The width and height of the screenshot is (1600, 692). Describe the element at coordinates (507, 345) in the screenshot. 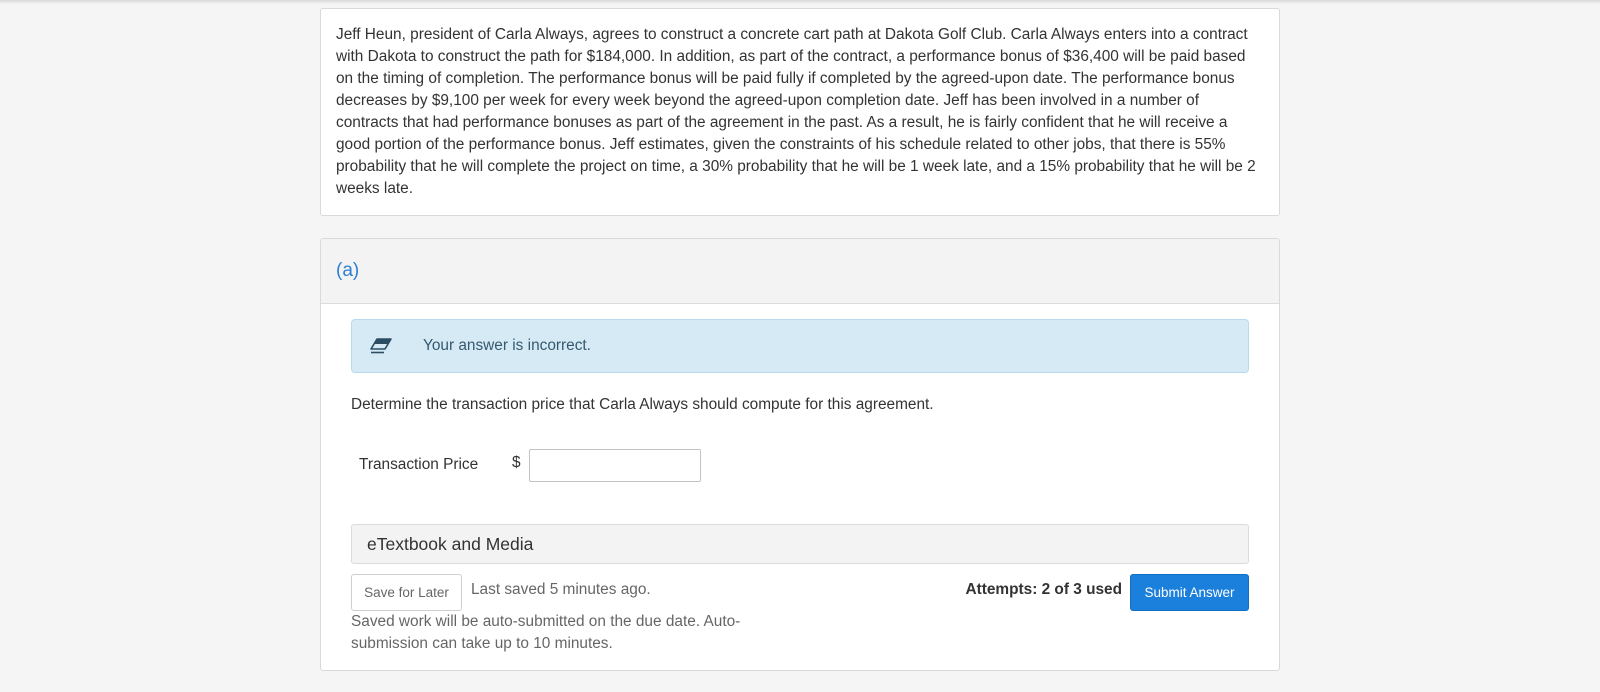

I see `alert-text: Your answer is incorrect.` at that location.